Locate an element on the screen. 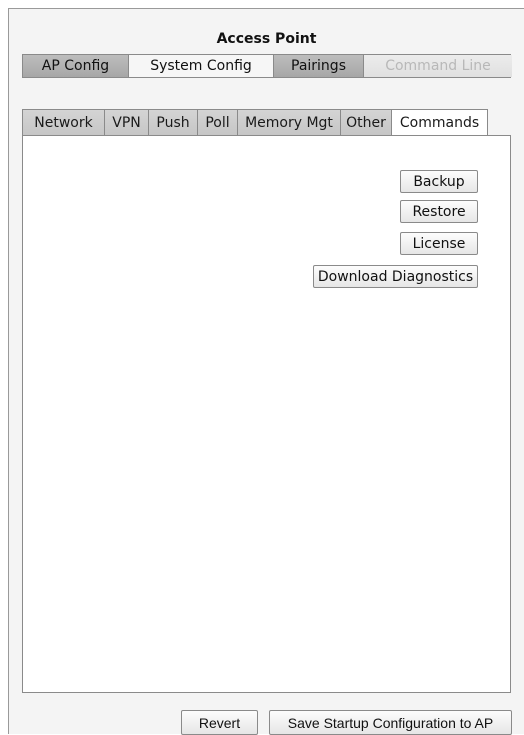 The width and height of the screenshot is (524, 735). subtab-vpn: VPN is located at coordinates (127, 122).